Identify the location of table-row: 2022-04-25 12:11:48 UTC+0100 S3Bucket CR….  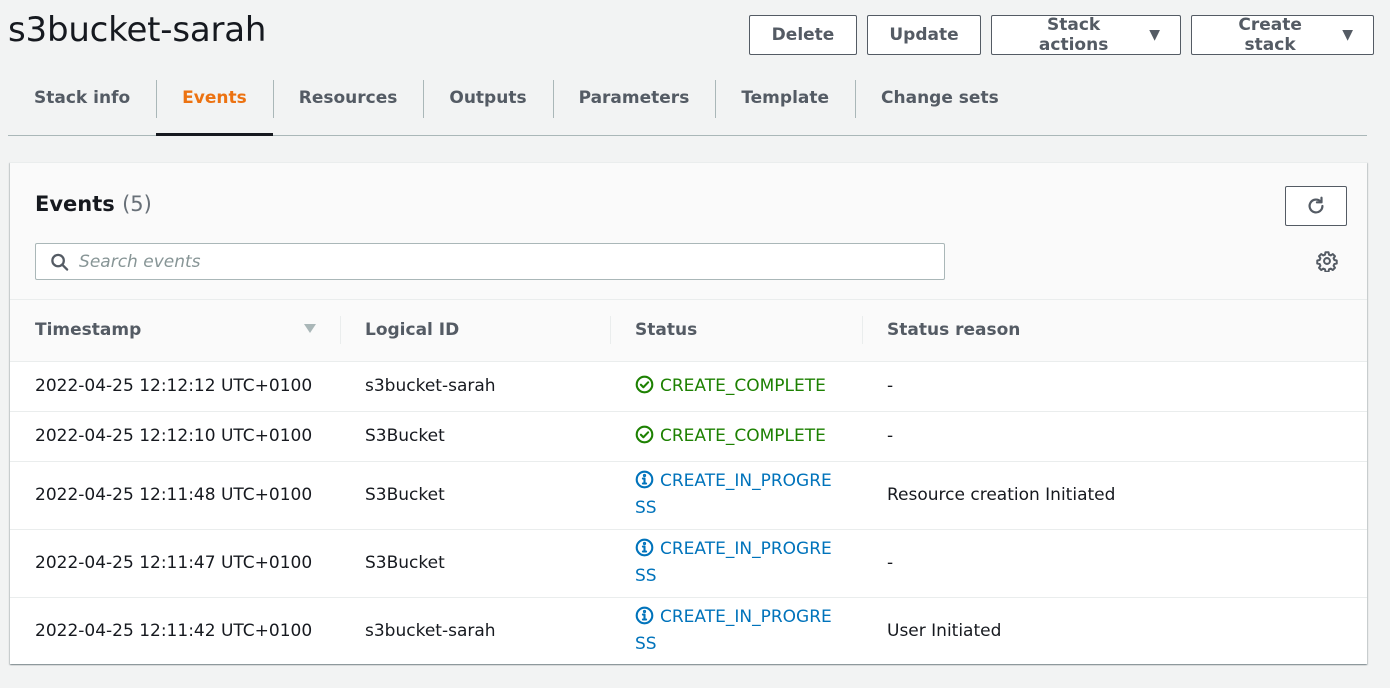
(688, 495).